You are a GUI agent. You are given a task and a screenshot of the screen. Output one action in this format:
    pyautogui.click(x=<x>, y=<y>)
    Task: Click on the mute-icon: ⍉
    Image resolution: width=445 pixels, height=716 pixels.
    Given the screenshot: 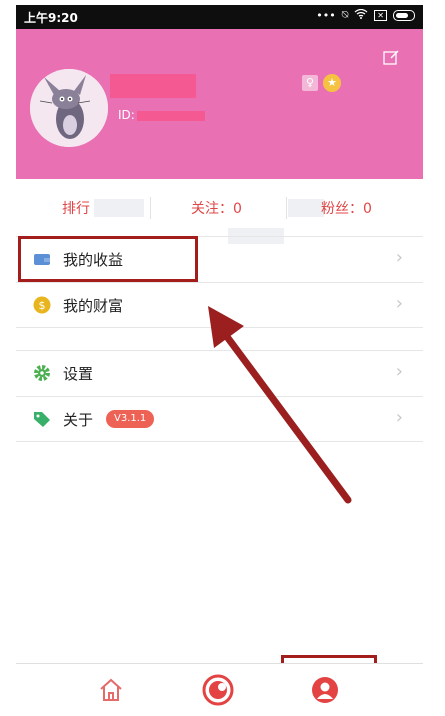 What is the action you would take?
    pyautogui.click(x=345, y=14)
    